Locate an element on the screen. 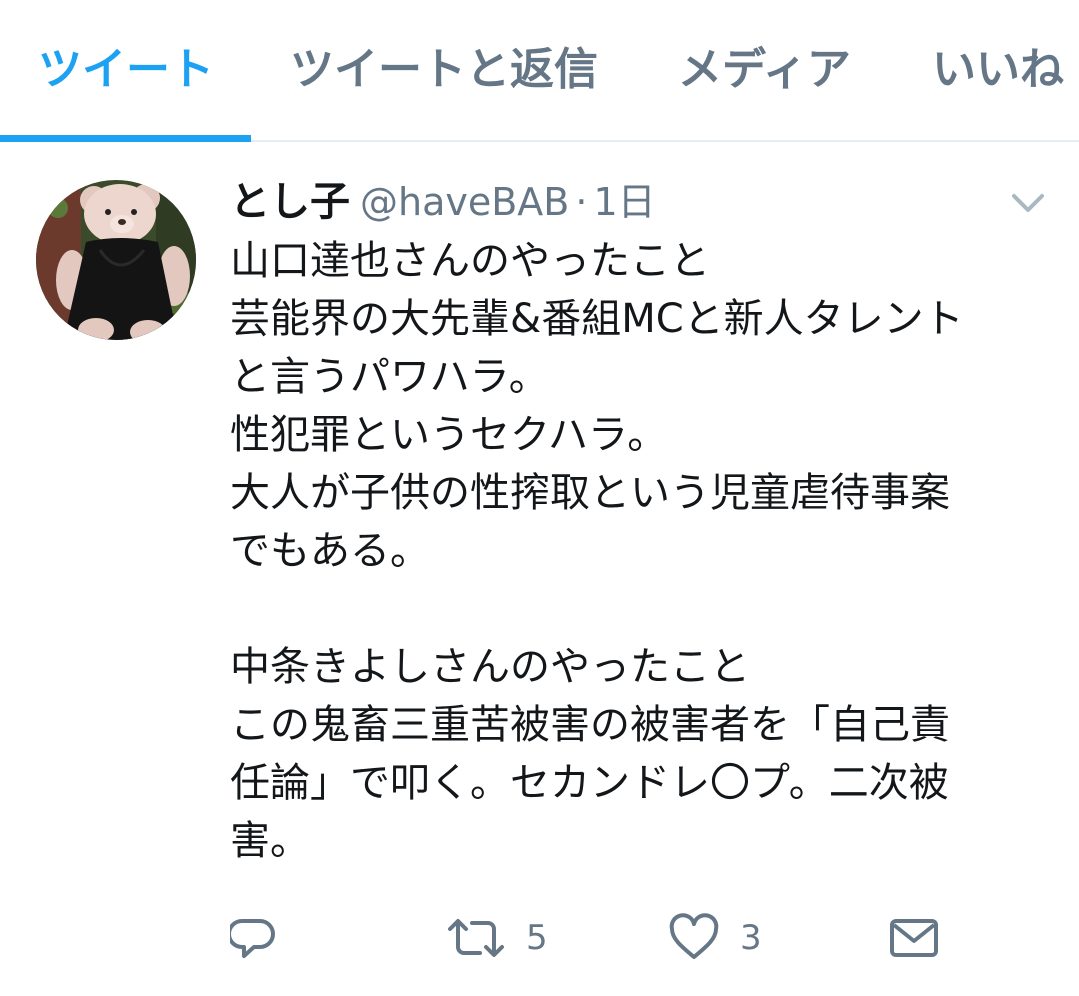  tweet-text-line: 山口達也さんのやったこと is located at coordinates (470, 261).